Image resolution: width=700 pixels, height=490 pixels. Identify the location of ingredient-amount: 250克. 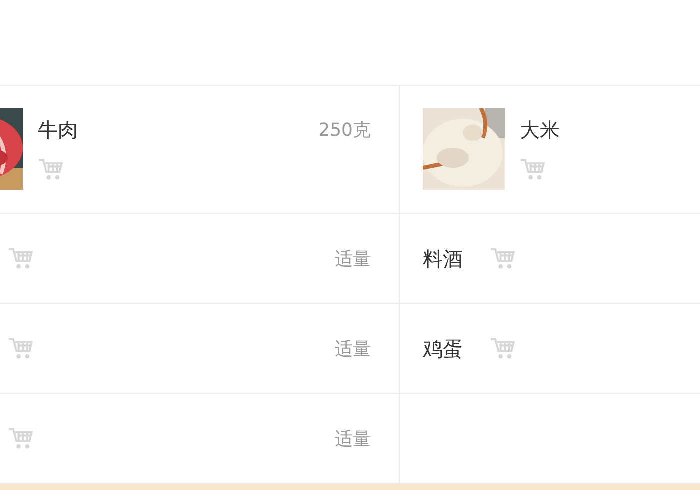
(344, 130).